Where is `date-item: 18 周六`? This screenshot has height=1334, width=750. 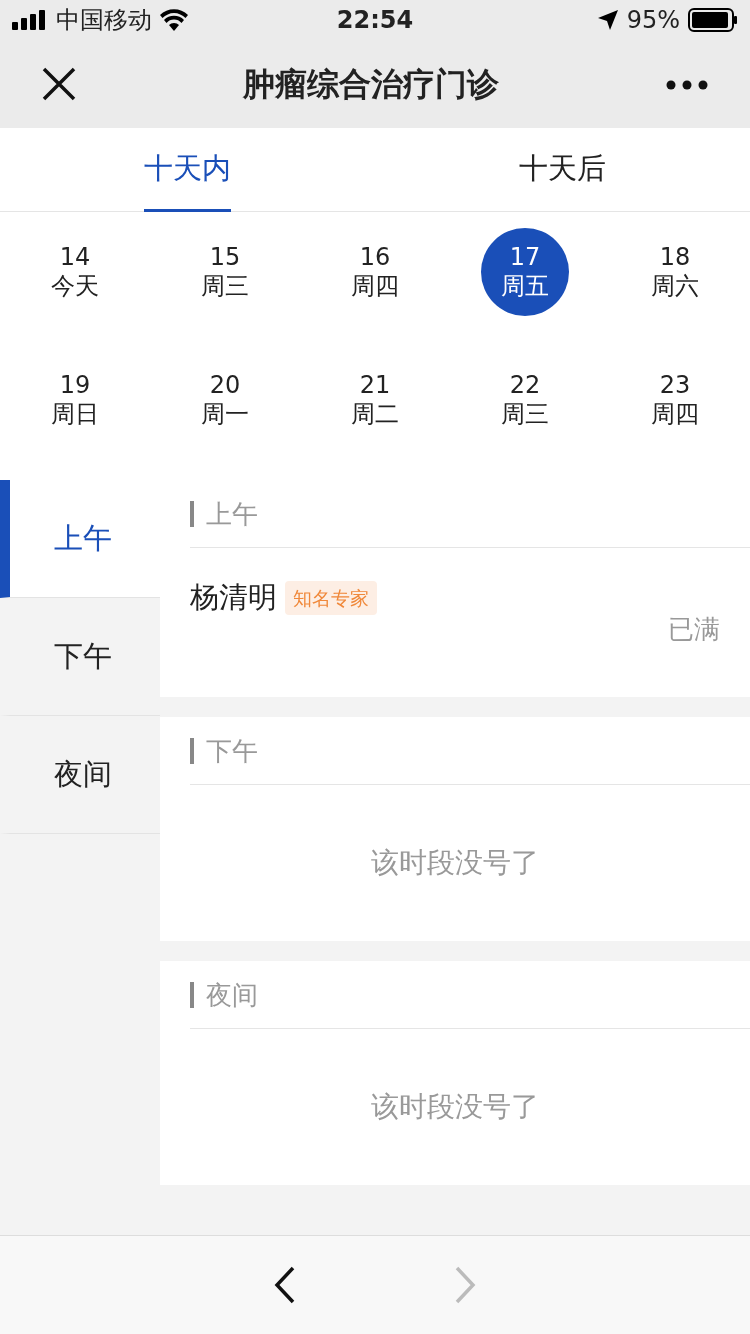 date-item: 18 周六 is located at coordinates (675, 272).